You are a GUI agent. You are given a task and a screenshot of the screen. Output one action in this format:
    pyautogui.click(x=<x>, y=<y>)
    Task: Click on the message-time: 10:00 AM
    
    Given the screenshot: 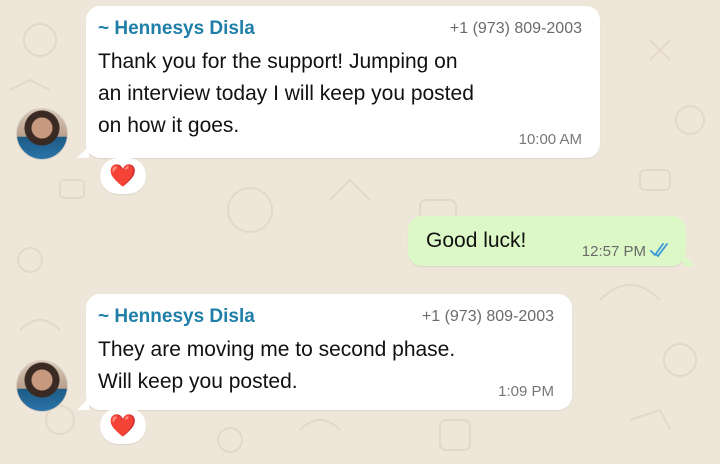 What is the action you would take?
    pyautogui.click(x=550, y=139)
    